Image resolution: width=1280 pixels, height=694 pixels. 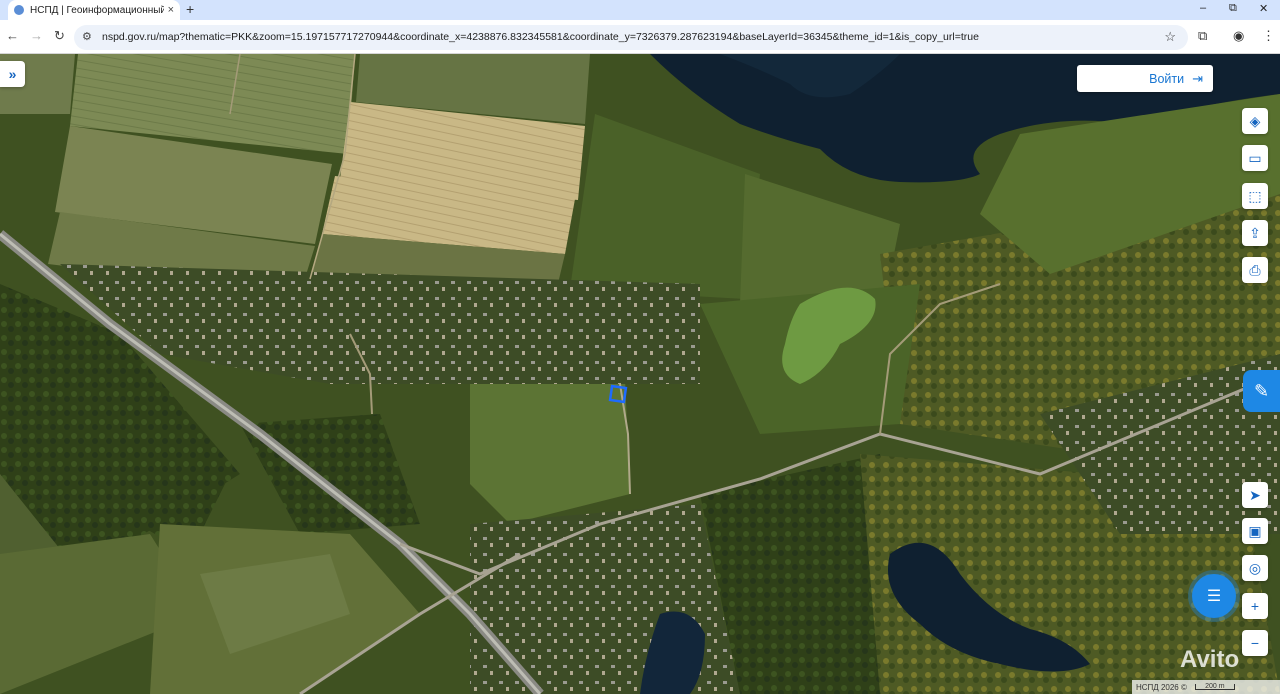 I want to click on map-attribution: НСПД 2026 © 200 m, so click(x=1206, y=687).